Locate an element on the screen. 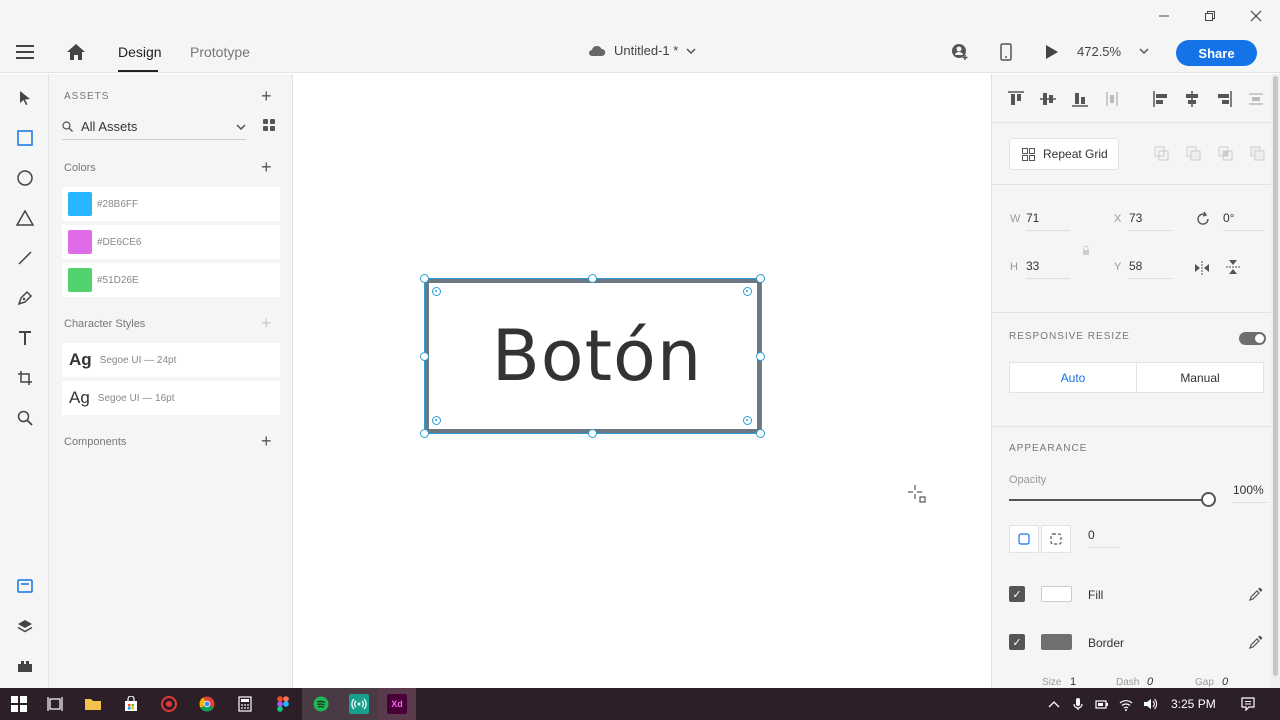  file-explorer-button is located at coordinates (93, 704).